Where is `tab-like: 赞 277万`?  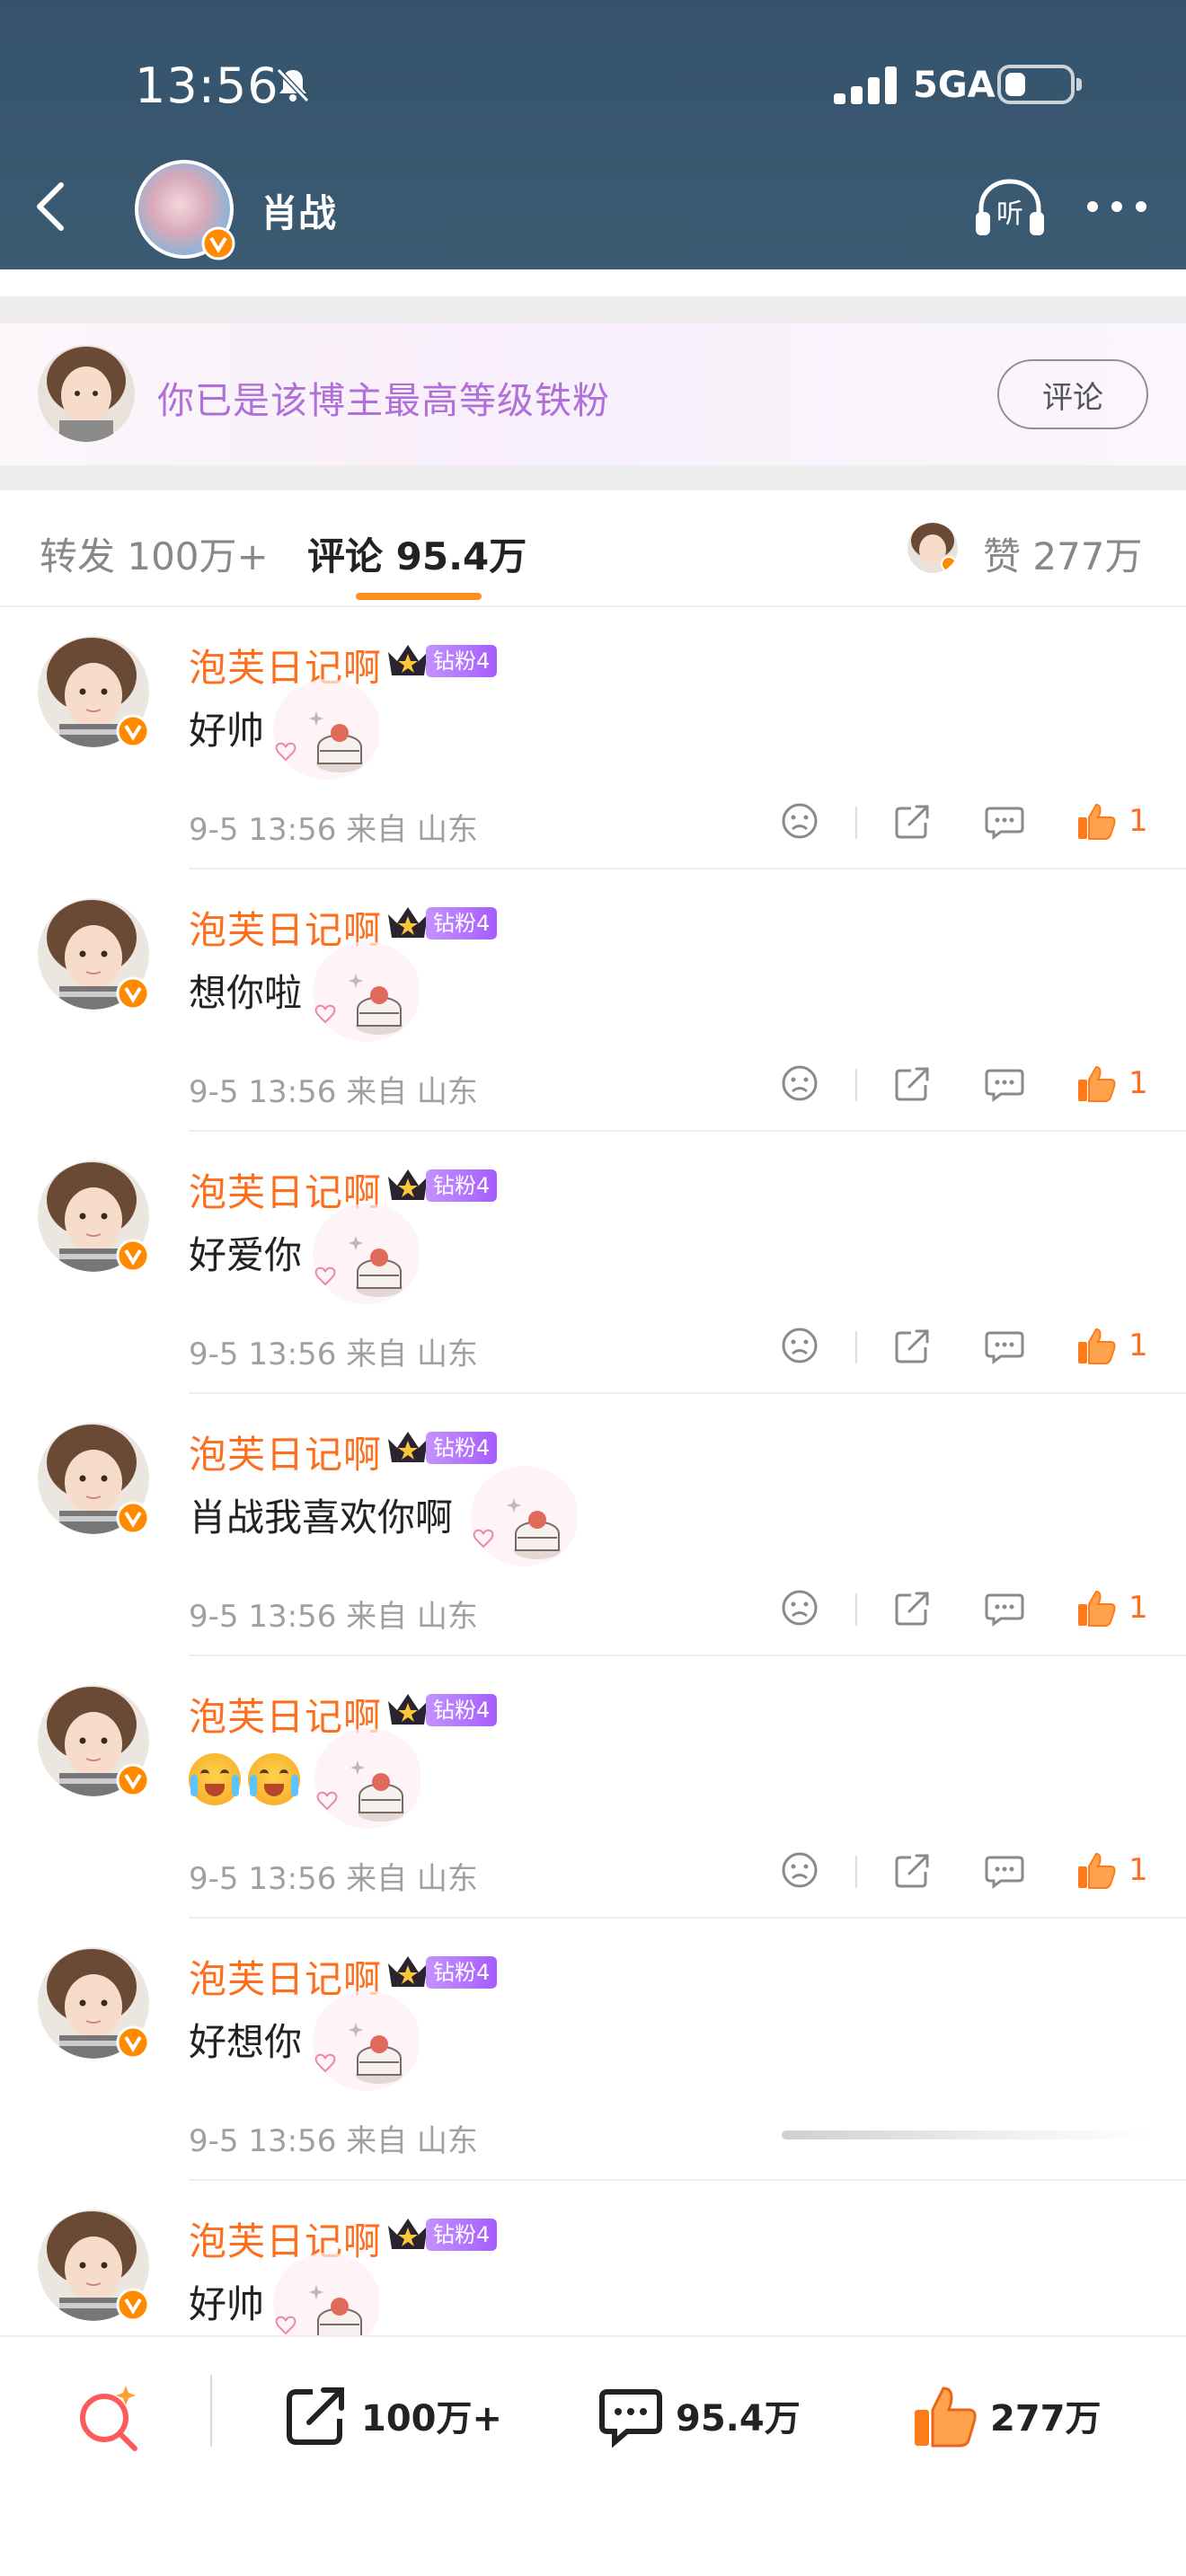 tab-like: 赞 277万 is located at coordinates (1063, 553).